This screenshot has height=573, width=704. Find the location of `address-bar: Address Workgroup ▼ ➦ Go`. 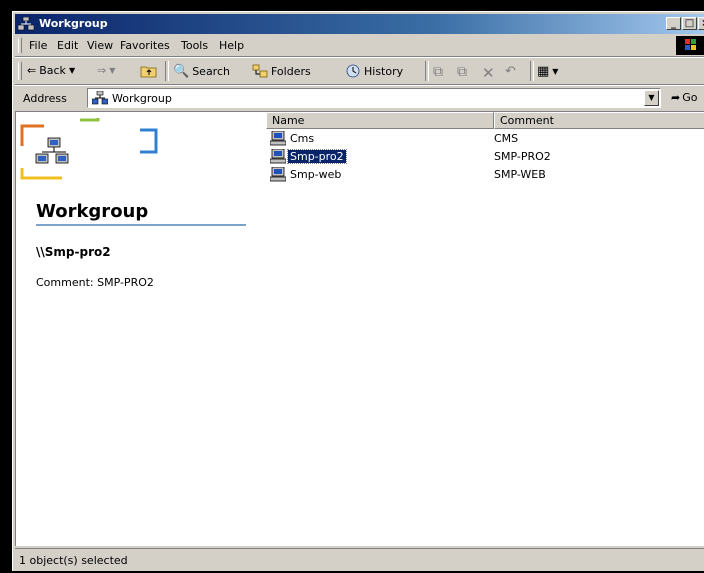

address-bar: Address Workgroup ▼ ➦ Go is located at coordinates (359, 98).